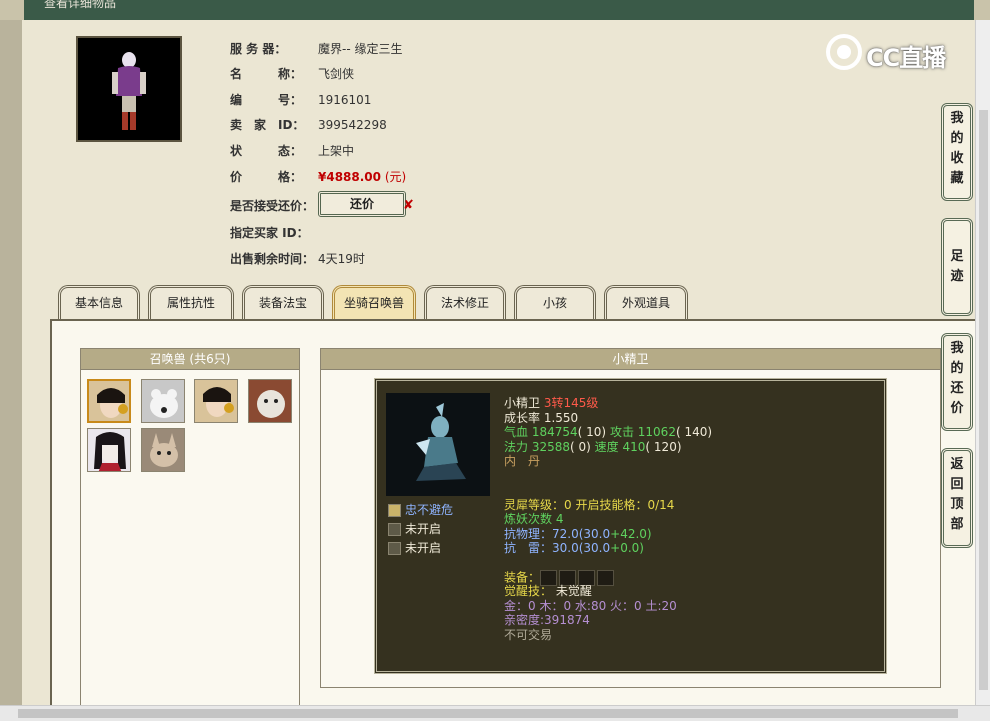 The width and height of the screenshot is (990, 721). Describe the element at coordinates (394, 510) in the screenshot. I see `loyalty-skill-icon` at that location.